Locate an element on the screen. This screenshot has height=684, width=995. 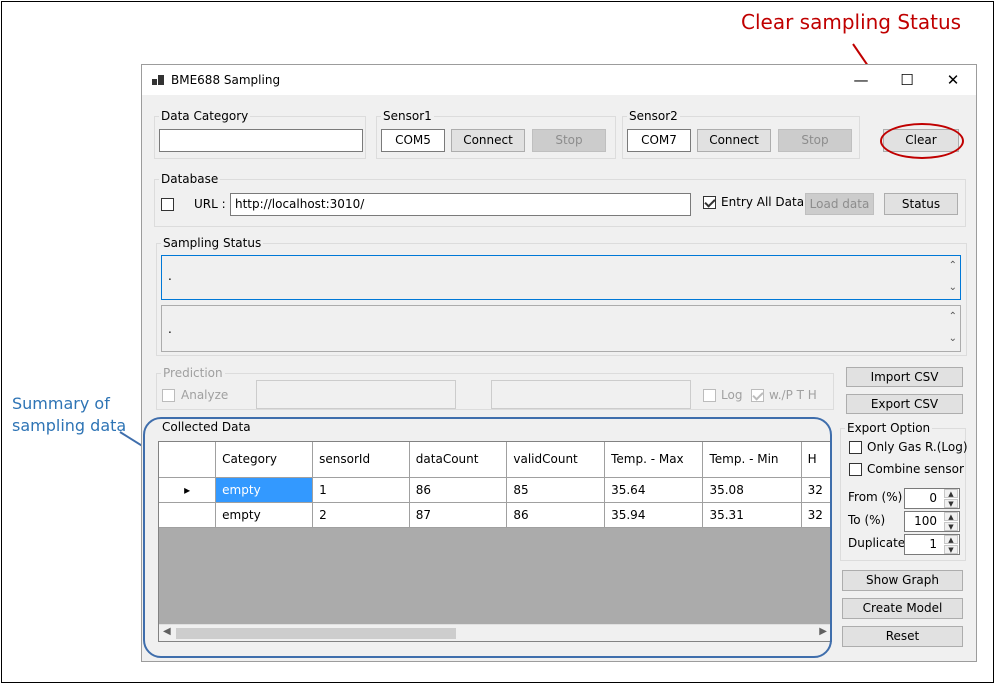
import-csv-button: Import CSV is located at coordinates (904, 377).